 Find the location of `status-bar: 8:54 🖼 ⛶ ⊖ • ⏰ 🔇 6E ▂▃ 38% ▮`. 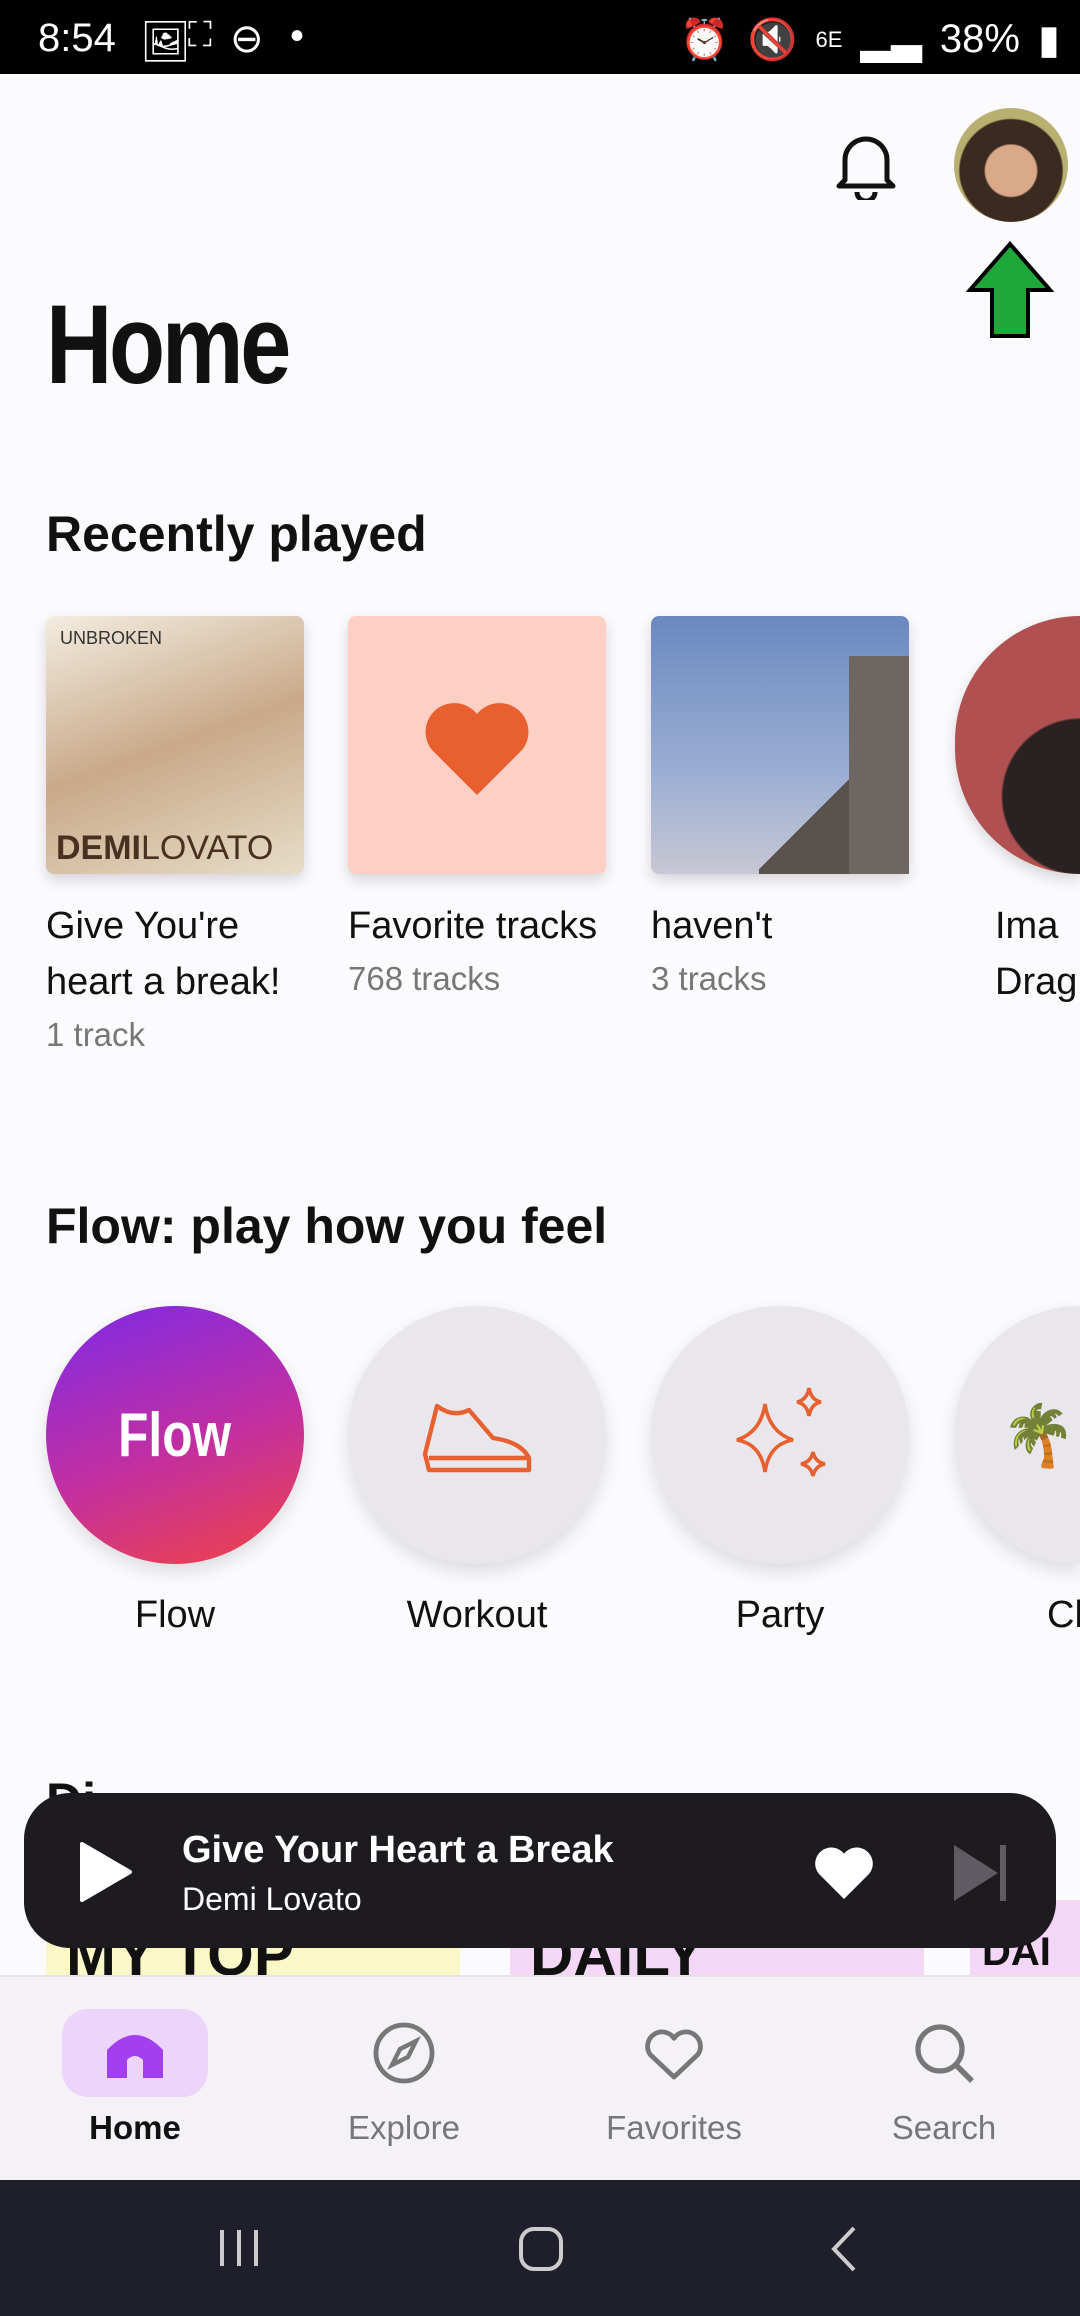

status-bar: 8:54 🖼 ⛶ ⊖ • ⏰ 🔇 6E ▂▃ 38% ▮ is located at coordinates (540, 37).